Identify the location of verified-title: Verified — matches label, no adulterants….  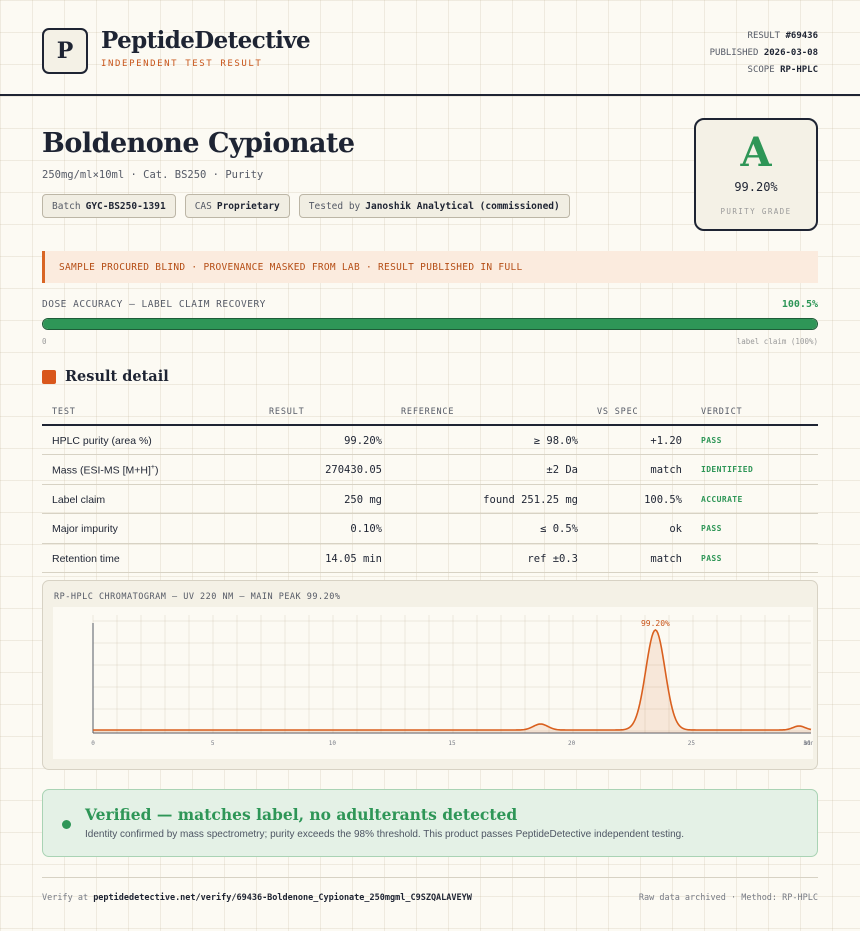
(301, 814).